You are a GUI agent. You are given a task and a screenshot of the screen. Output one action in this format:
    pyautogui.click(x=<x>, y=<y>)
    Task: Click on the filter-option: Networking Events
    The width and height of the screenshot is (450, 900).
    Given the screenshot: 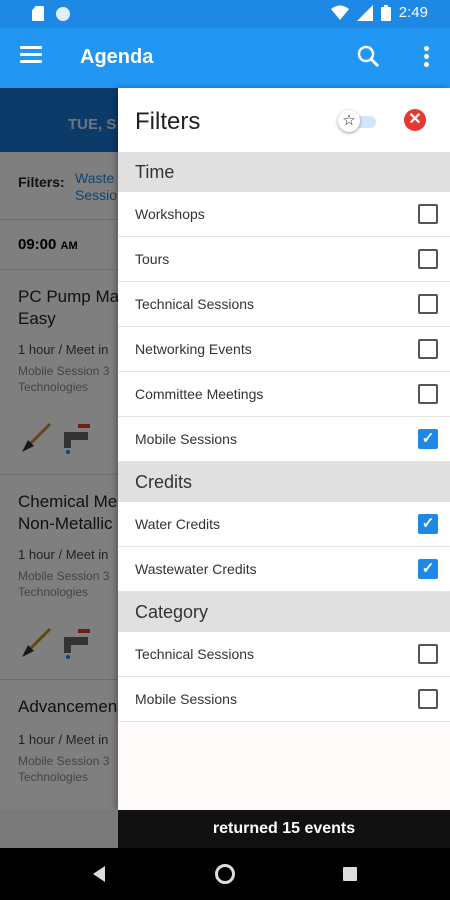 What is the action you would take?
    pyautogui.click(x=284, y=349)
    